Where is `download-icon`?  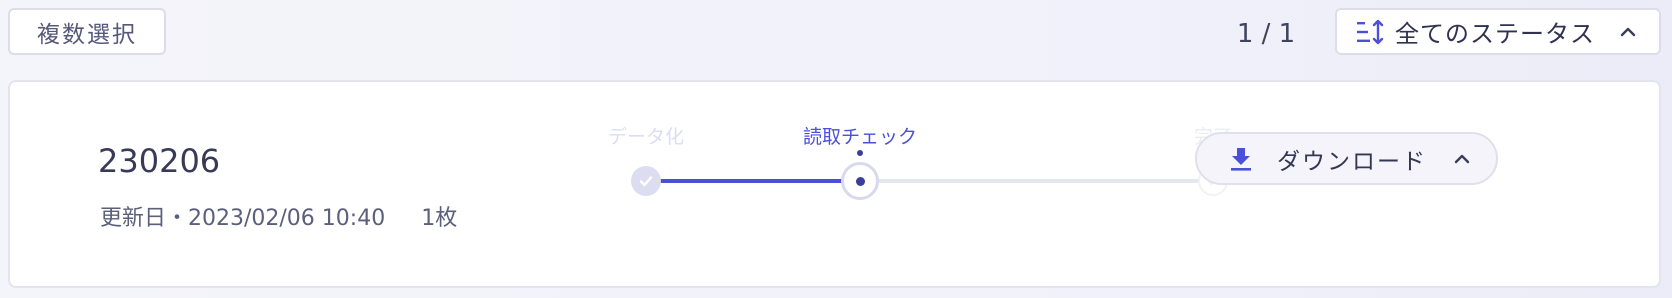 download-icon is located at coordinates (1241, 159).